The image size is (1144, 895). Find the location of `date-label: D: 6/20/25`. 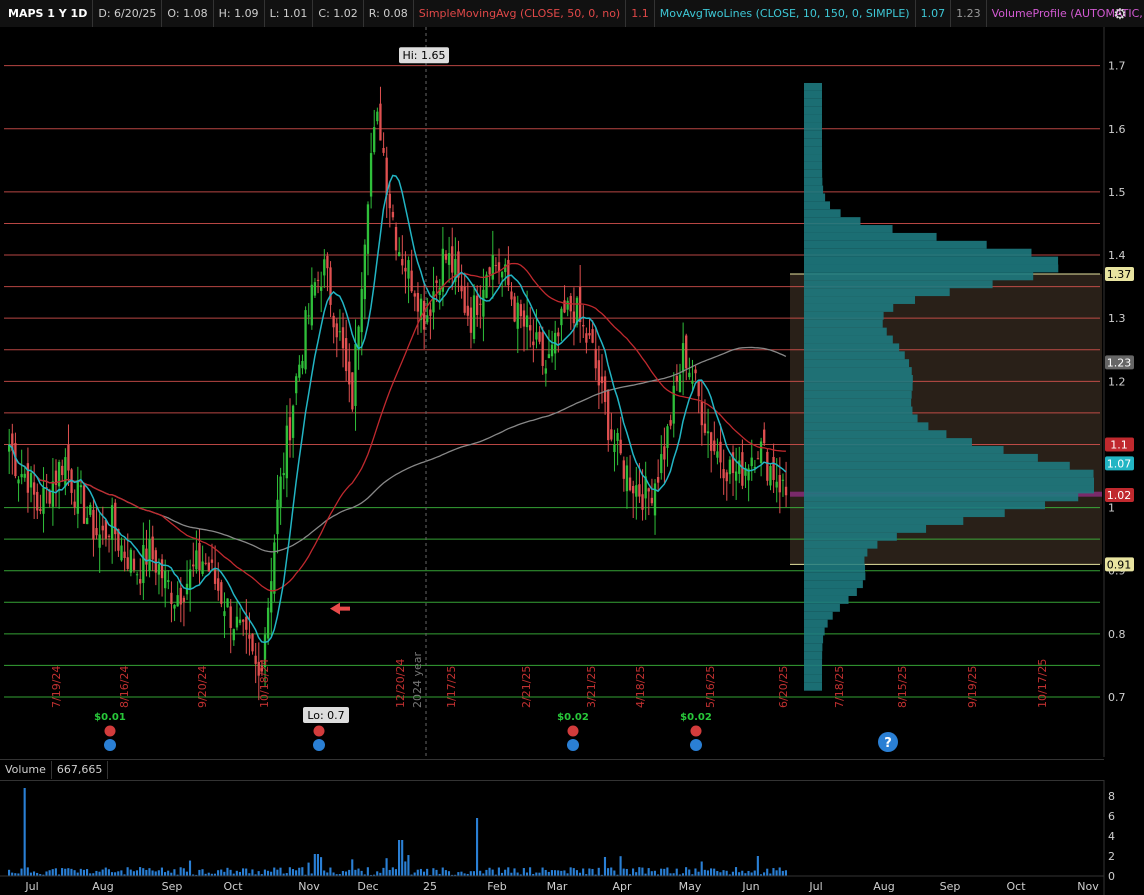

date-label: D: 6/20/25 is located at coordinates (128, 13).